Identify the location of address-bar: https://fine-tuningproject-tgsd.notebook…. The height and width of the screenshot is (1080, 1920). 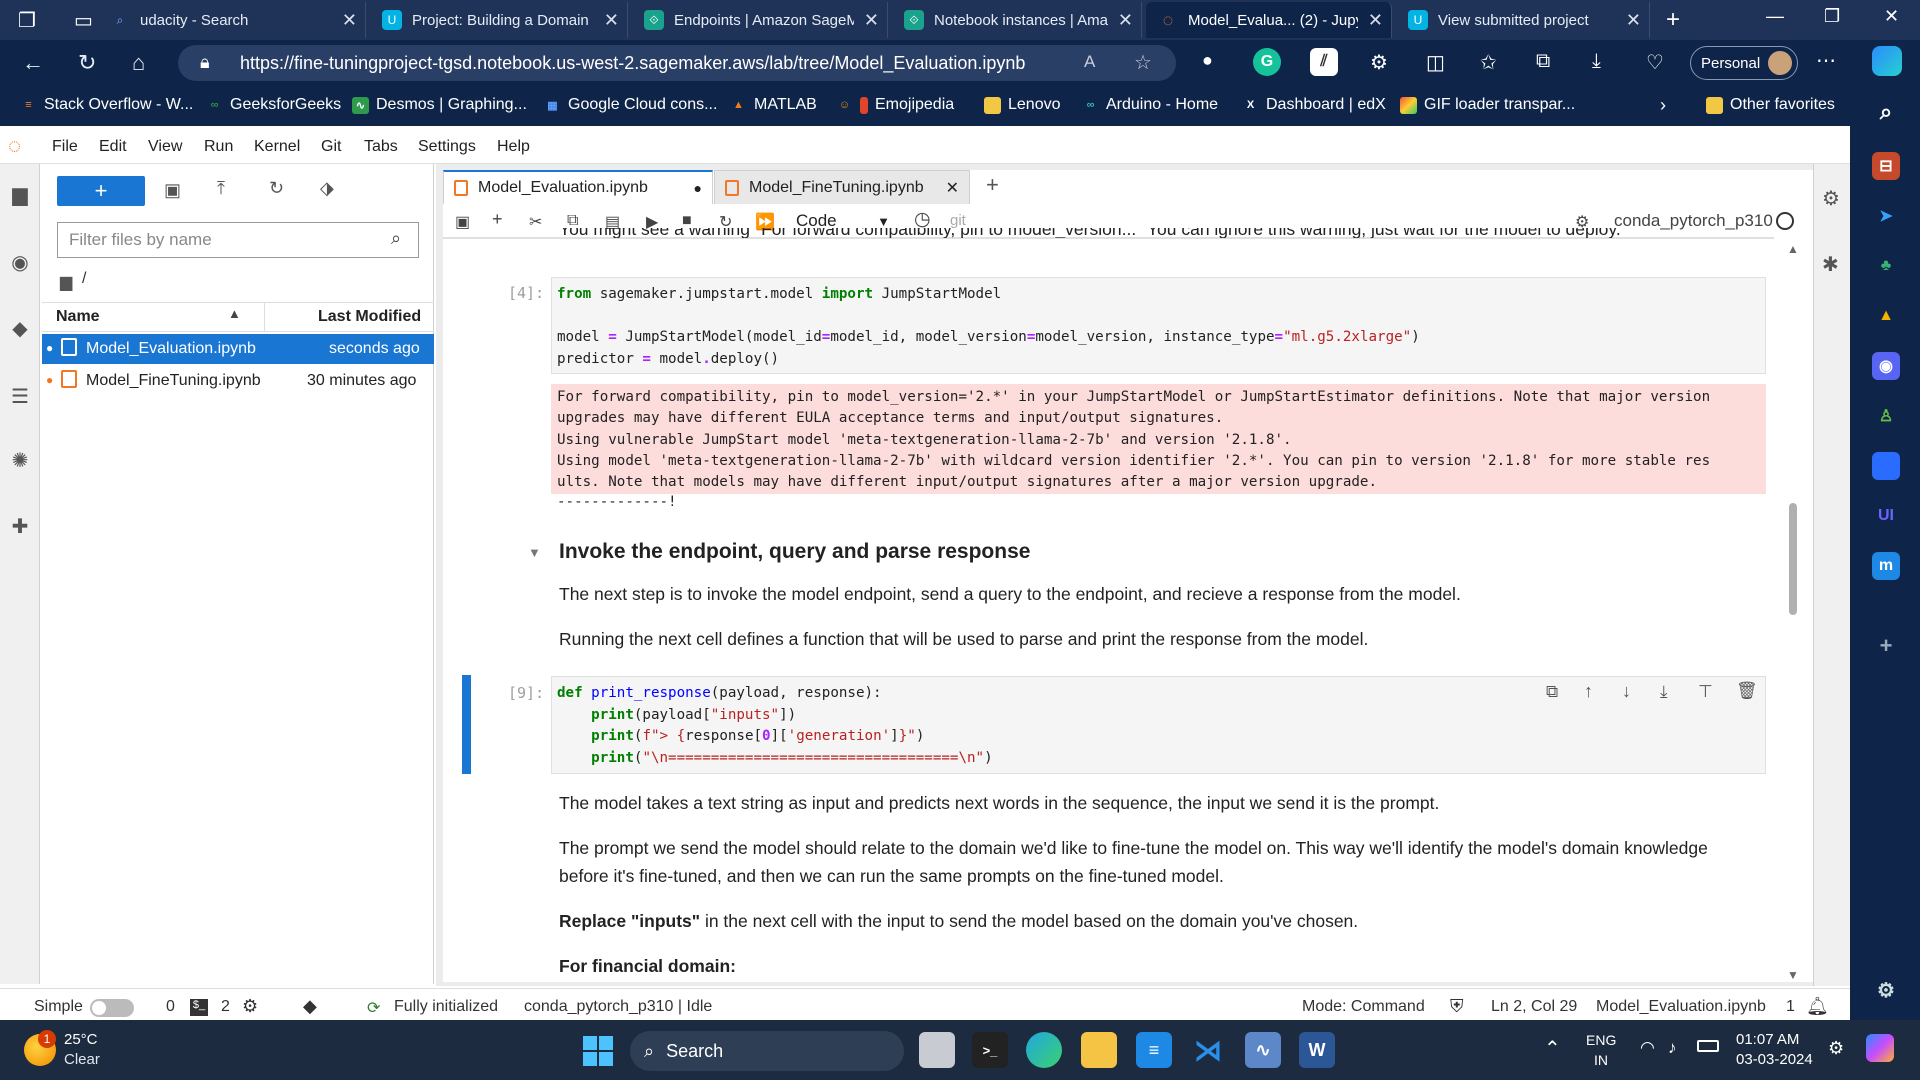
(677, 63).